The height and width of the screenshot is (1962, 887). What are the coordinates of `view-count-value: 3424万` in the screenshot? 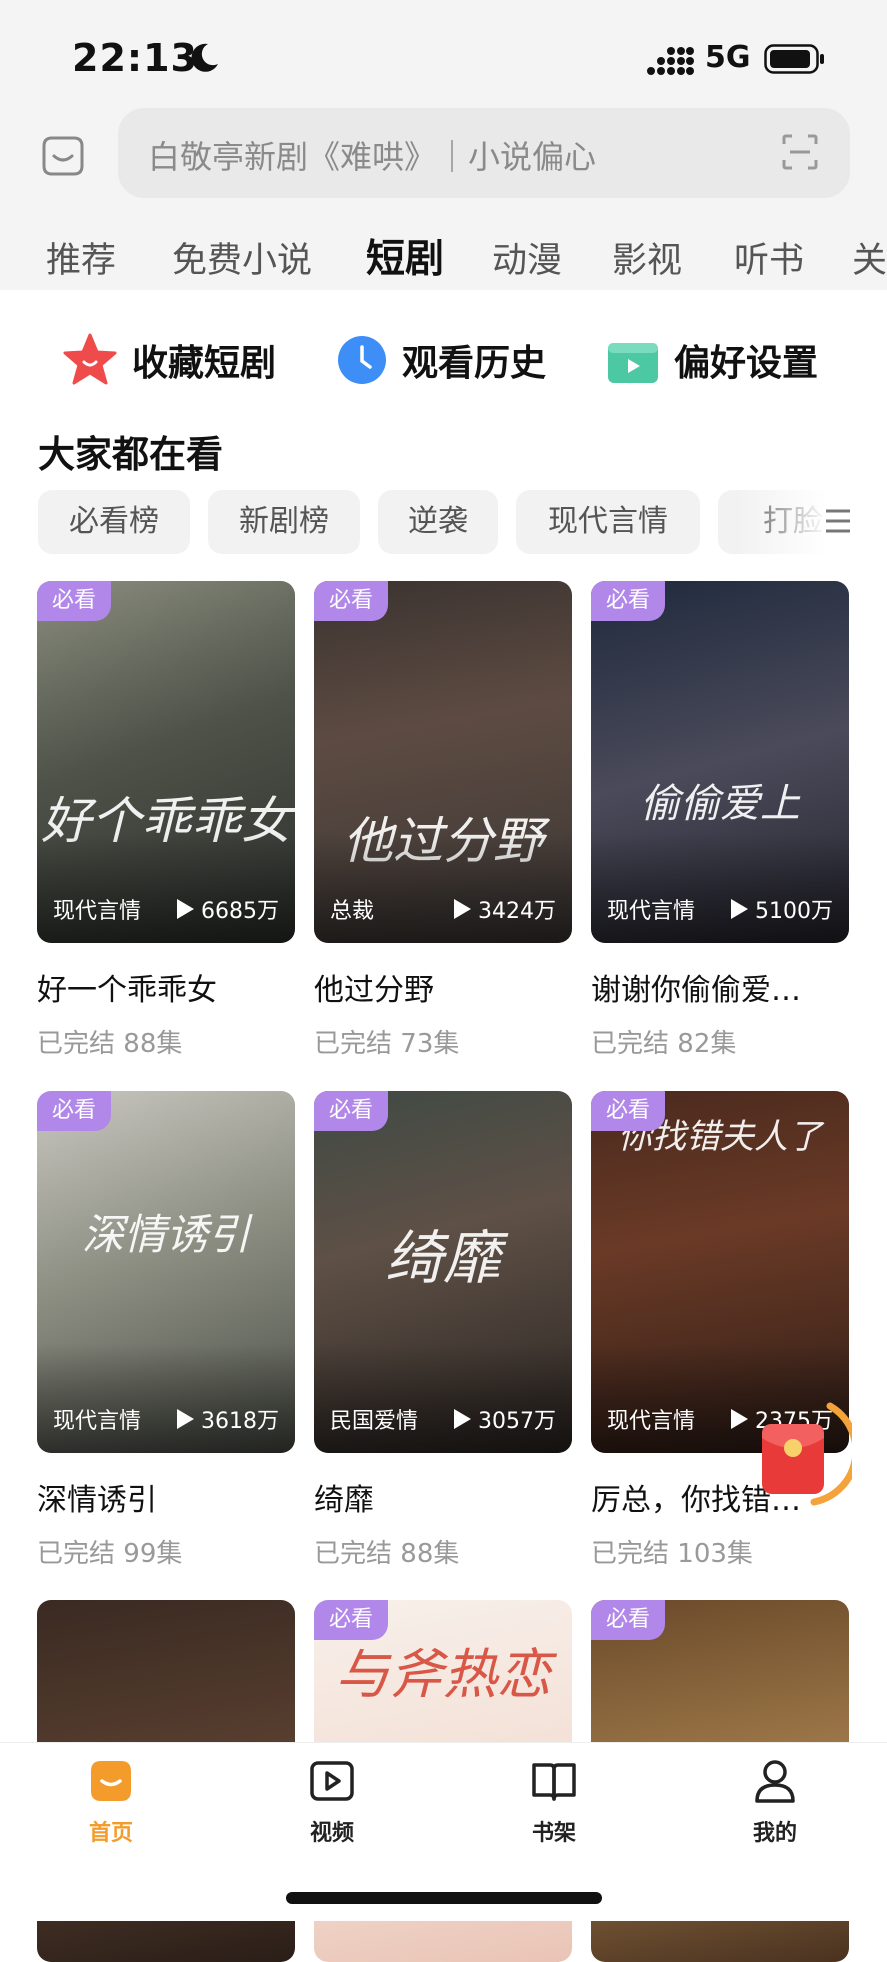 It's located at (517, 911).